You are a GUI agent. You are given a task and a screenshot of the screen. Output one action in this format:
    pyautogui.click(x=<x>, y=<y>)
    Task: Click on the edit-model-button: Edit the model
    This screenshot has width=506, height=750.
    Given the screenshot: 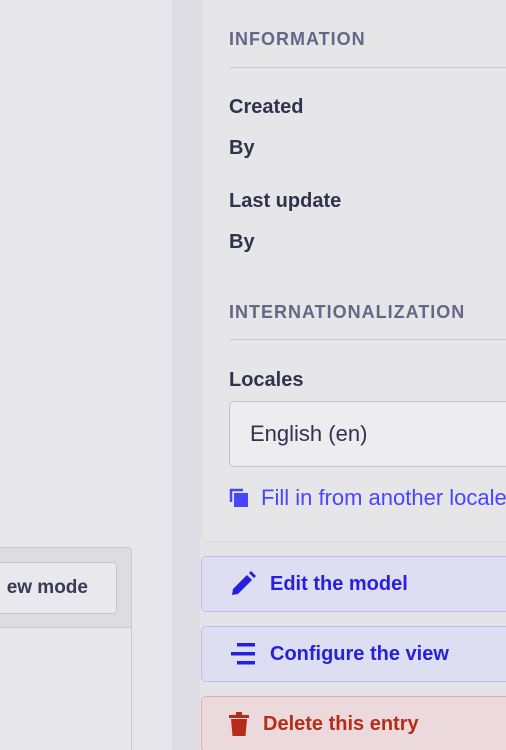 What is the action you would take?
    pyautogui.click(x=353, y=584)
    